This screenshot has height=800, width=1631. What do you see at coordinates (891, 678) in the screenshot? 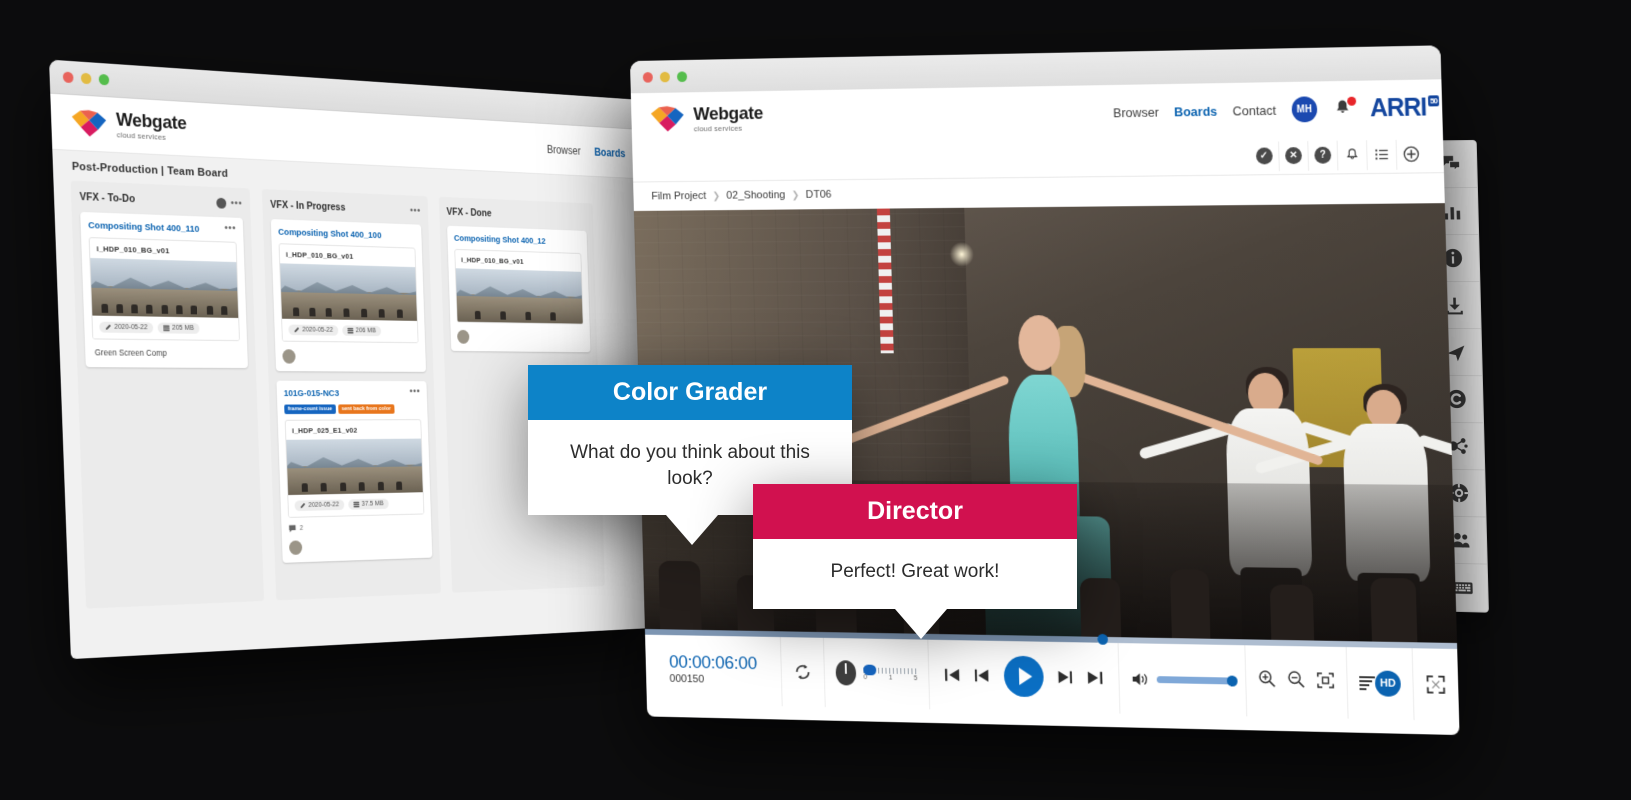
I see `speed-scale-labels: 0 1 5` at bounding box center [891, 678].